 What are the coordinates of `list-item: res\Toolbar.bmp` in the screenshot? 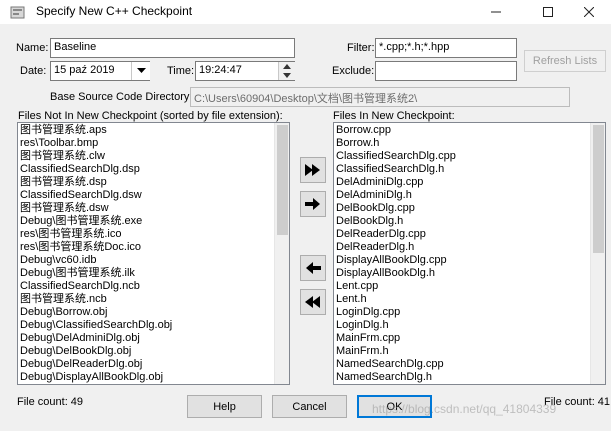 It's located at (145, 143).